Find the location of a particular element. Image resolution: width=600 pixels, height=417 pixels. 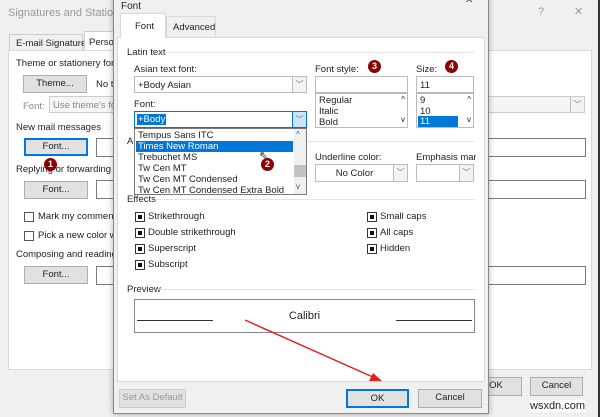

font-option: Tw Cen MT Condensed is located at coordinates (214, 179).